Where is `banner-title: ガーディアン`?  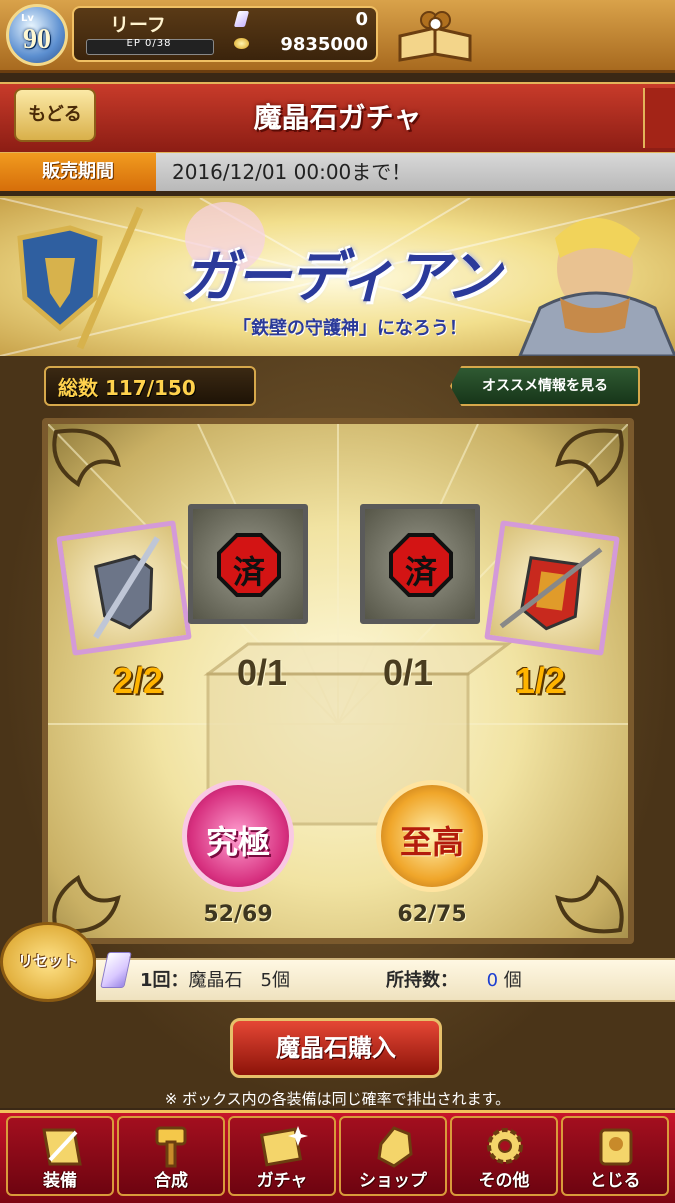
banner-title: ガーディアン is located at coordinates (341, 277).